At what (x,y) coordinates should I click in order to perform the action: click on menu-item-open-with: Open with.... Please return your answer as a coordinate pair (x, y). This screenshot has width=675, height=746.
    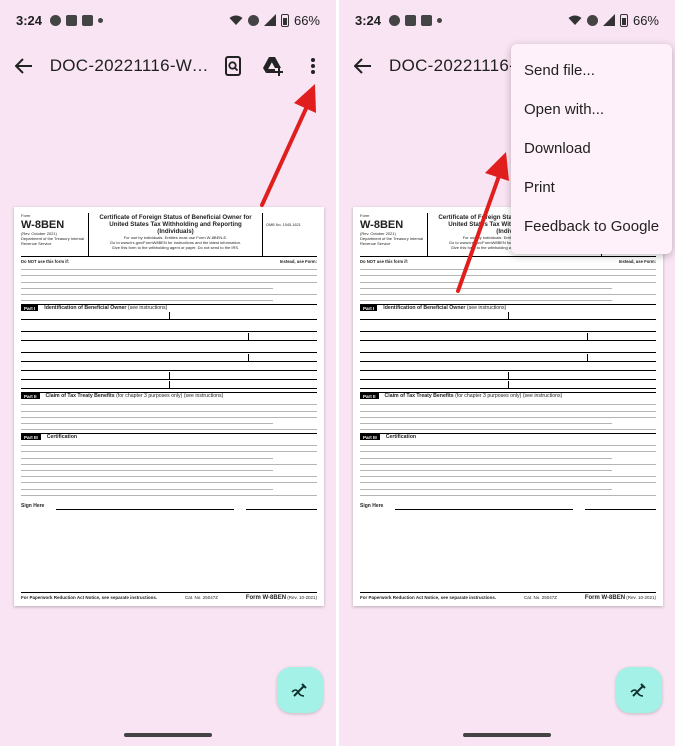
    Looking at the image, I should click on (591, 109).